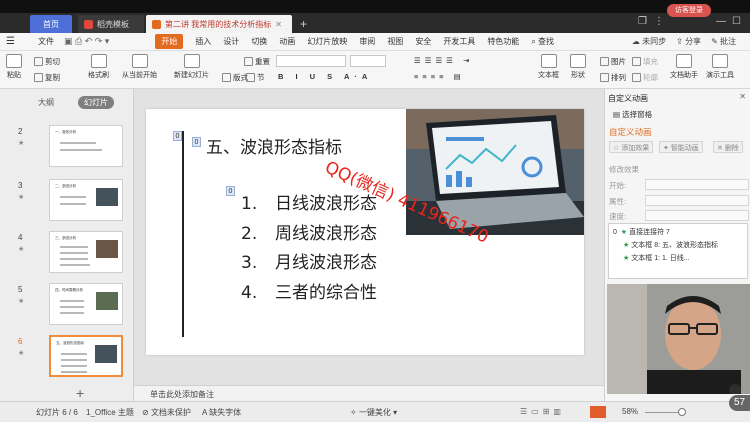 This screenshot has height=422, width=750. What do you see at coordinates (641, 232) in the screenshot?
I see `animation-list-item: 0 ★ 直接连接符 7` at bounding box center [641, 232].